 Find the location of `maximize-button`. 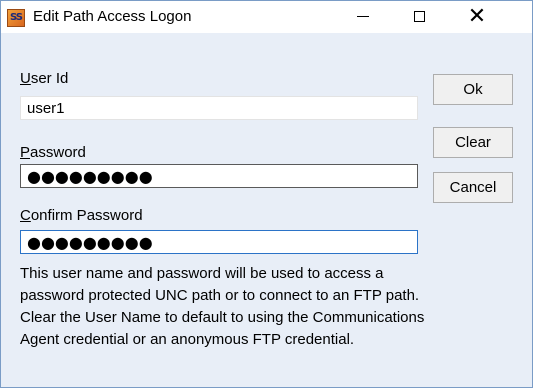

maximize-button is located at coordinates (419, 17).